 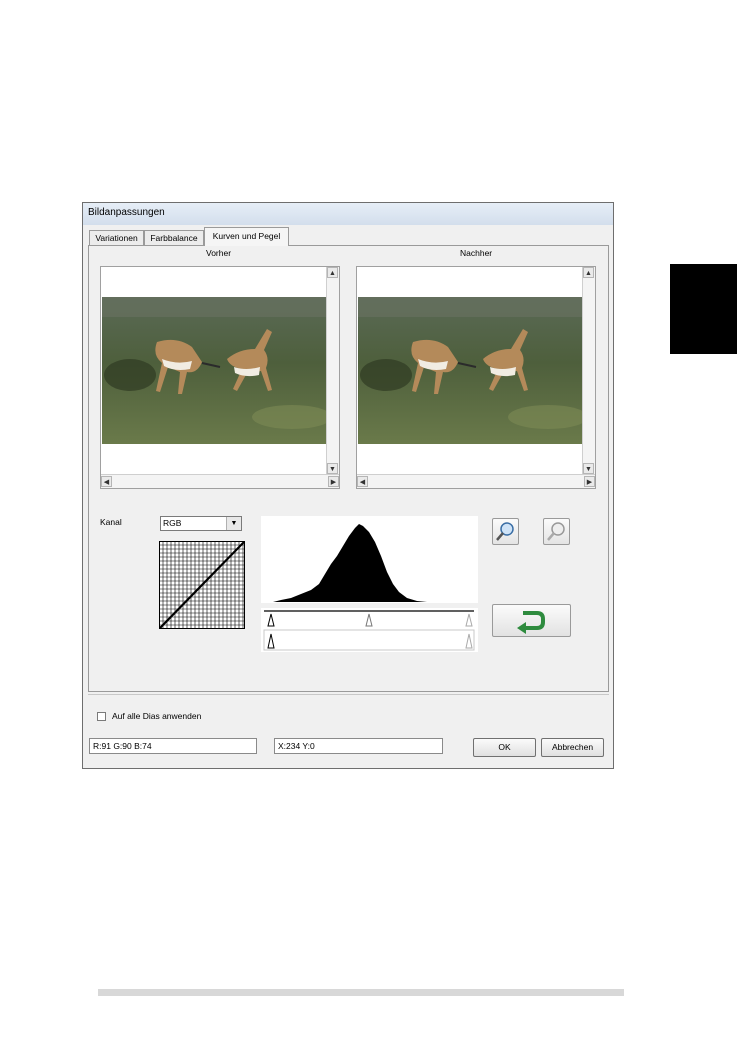 What do you see at coordinates (588, 370) in the screenshot?
I see `preview-after-vscroll: ▲ ▼` at bounding box center [588, 370].